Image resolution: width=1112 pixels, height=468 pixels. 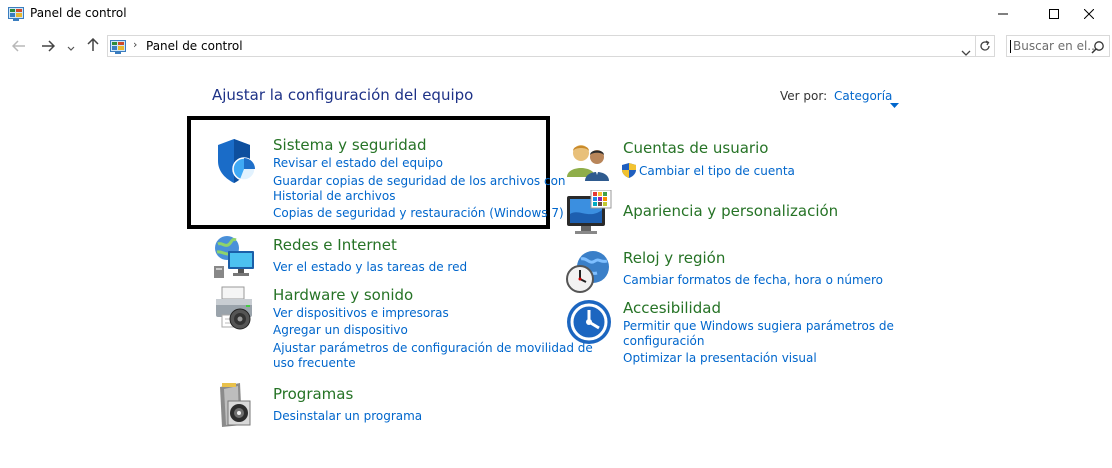 I want to click on accessibility-icon, so click(x=589, y=322).